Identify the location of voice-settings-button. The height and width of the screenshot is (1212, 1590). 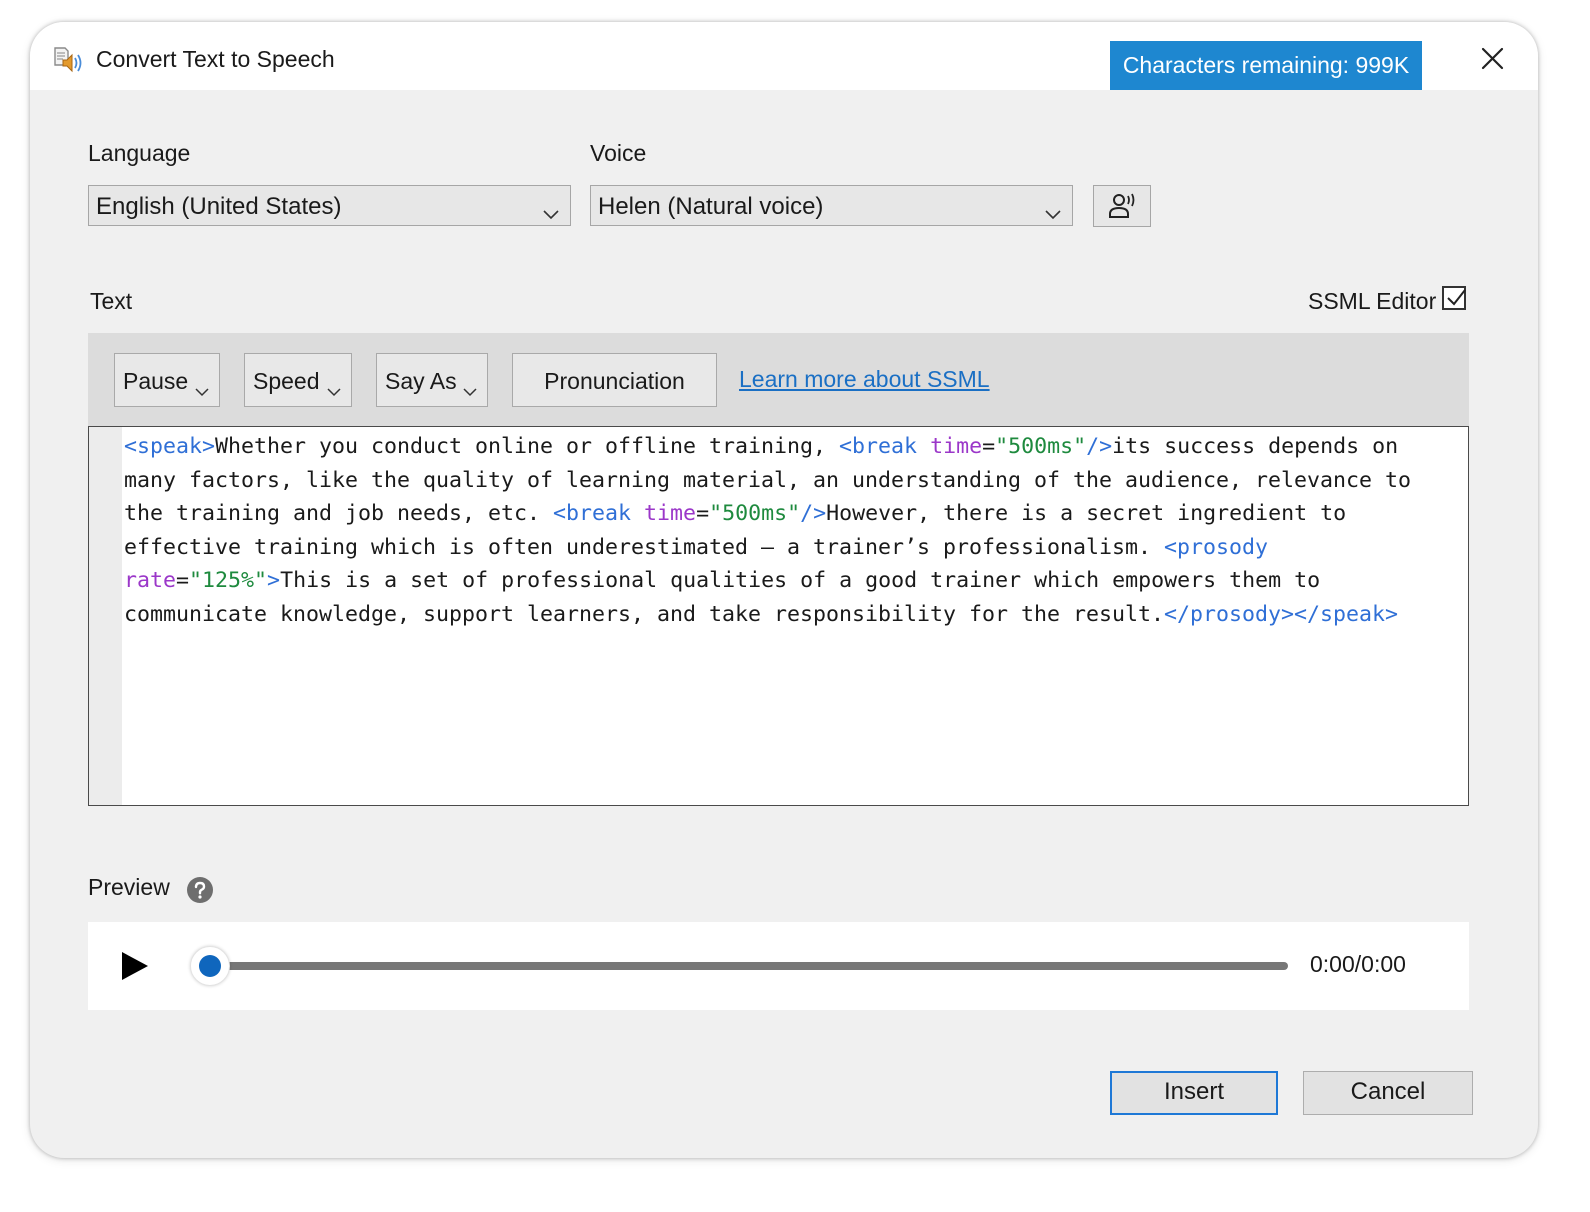
(1122, 206).